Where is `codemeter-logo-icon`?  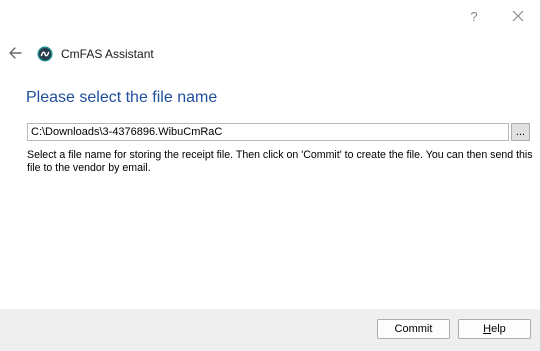 codemeter-logo-icon is located at coordinates (45, 54).